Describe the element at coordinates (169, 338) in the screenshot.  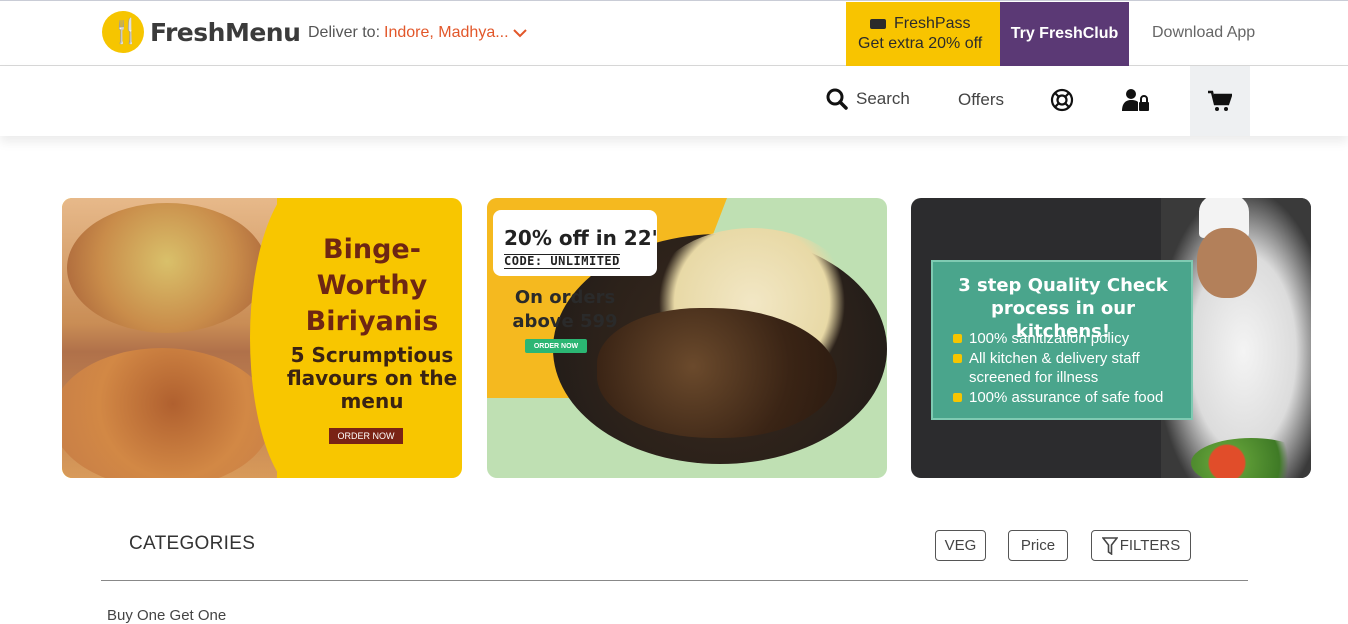
I see `biryani-photo` at that location.